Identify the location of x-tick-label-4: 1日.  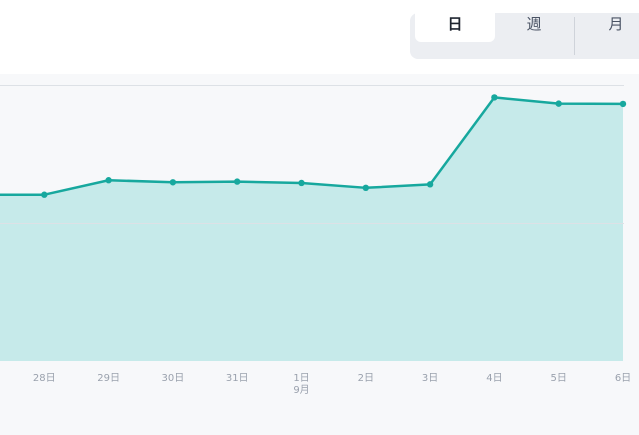
(301, 378).